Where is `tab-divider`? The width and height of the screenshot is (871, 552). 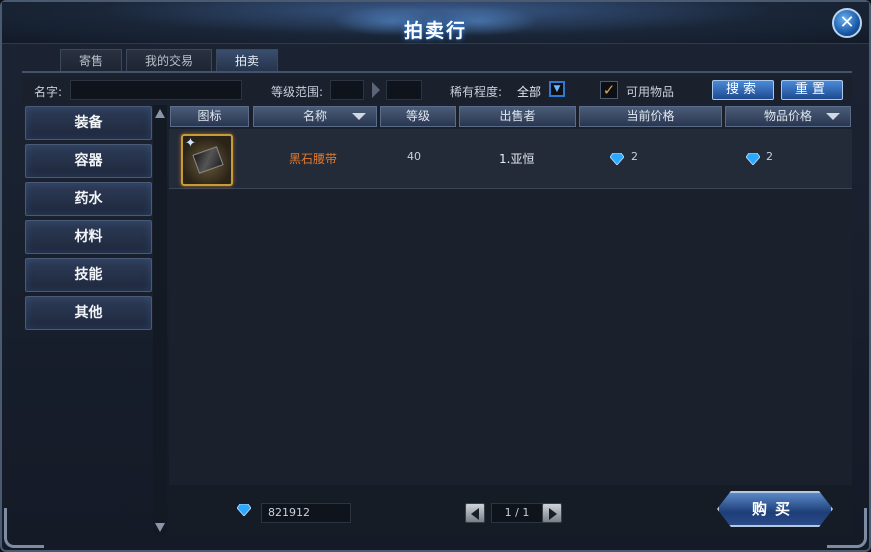
tab-divider is located at coordinates (437, 72).